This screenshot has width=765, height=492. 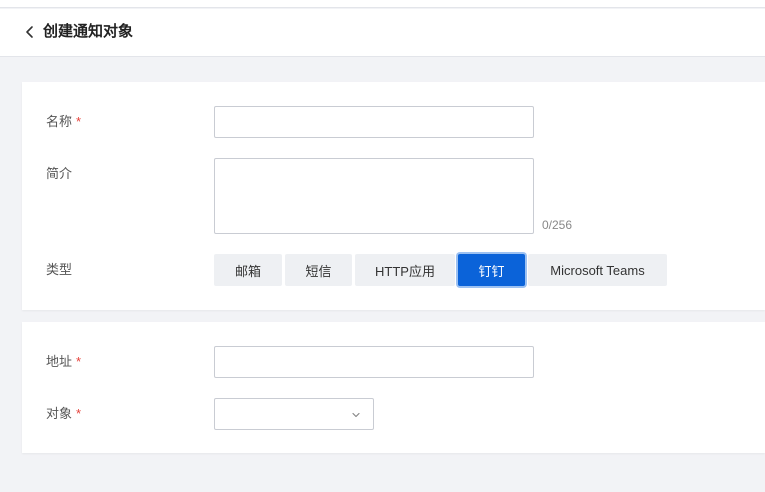 I want to click on object-label: 对象 *, so click(x=63, y=414).